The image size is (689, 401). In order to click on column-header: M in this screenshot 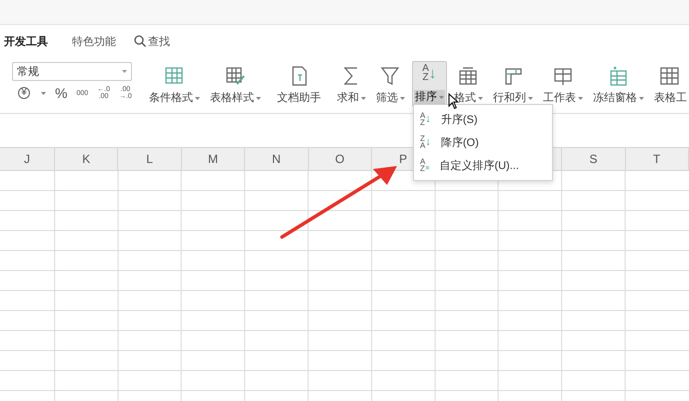, I will do `click(213, 159)`.